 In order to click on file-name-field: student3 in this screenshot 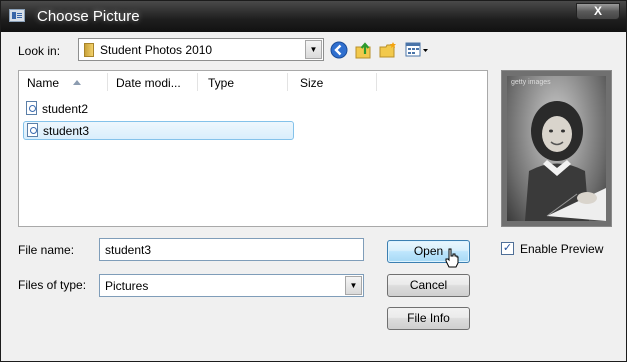, I will do `click(231, 249)`.